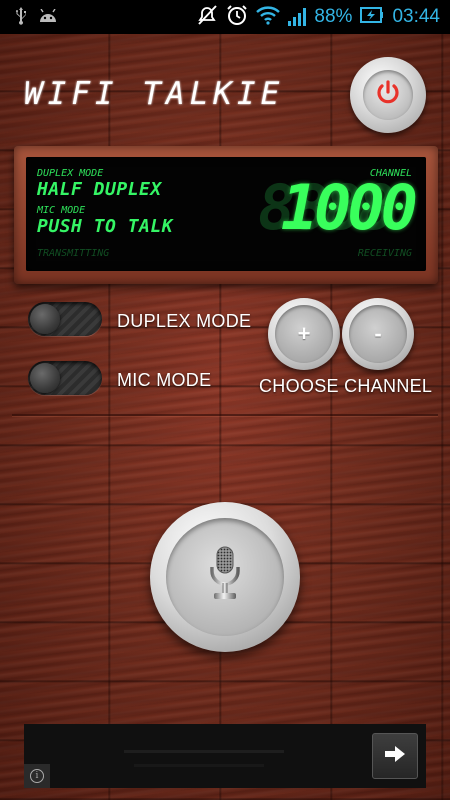 This screenshot has width=450, height=800. I want to click on info-icon: i, so click(37, 776).